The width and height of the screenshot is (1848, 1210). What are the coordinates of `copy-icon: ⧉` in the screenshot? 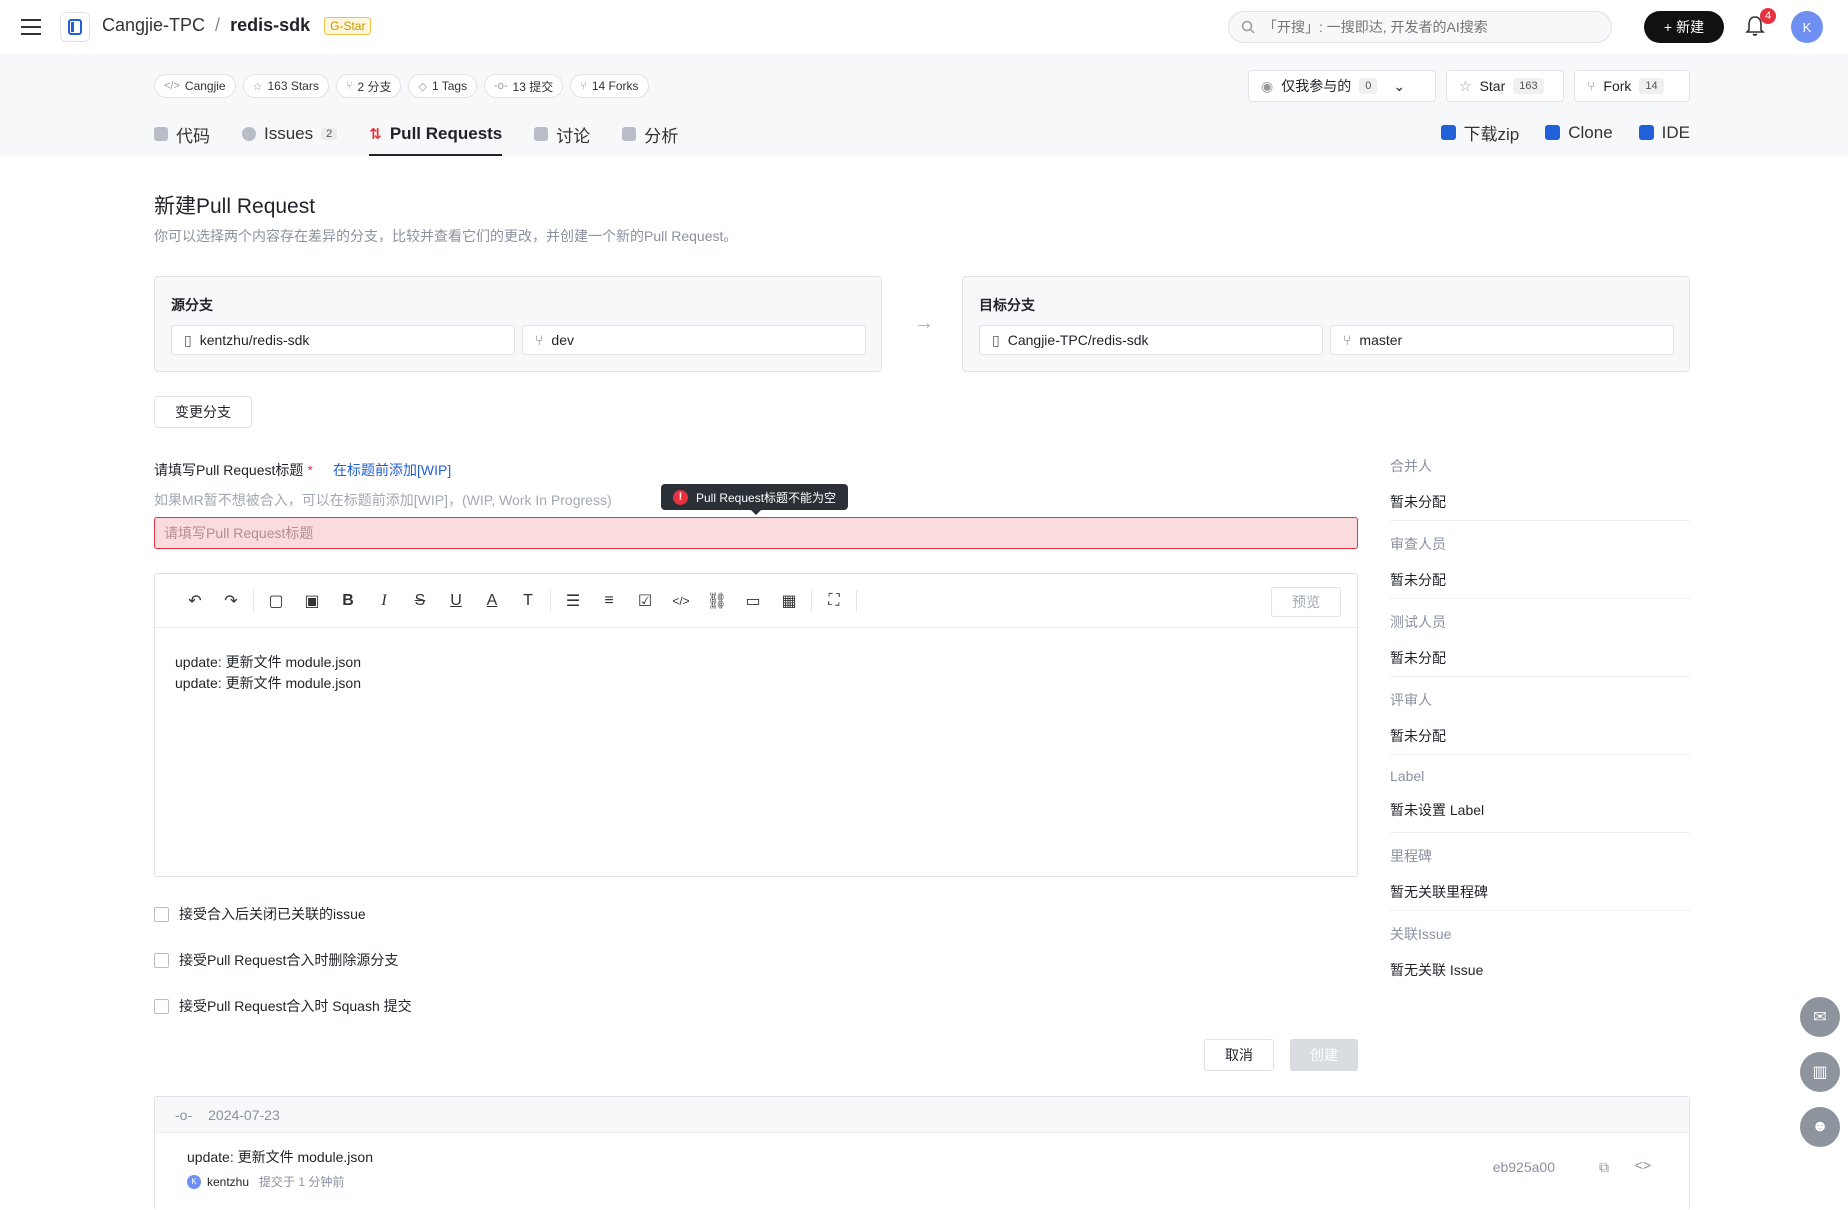 It's located at (1604, 1167).